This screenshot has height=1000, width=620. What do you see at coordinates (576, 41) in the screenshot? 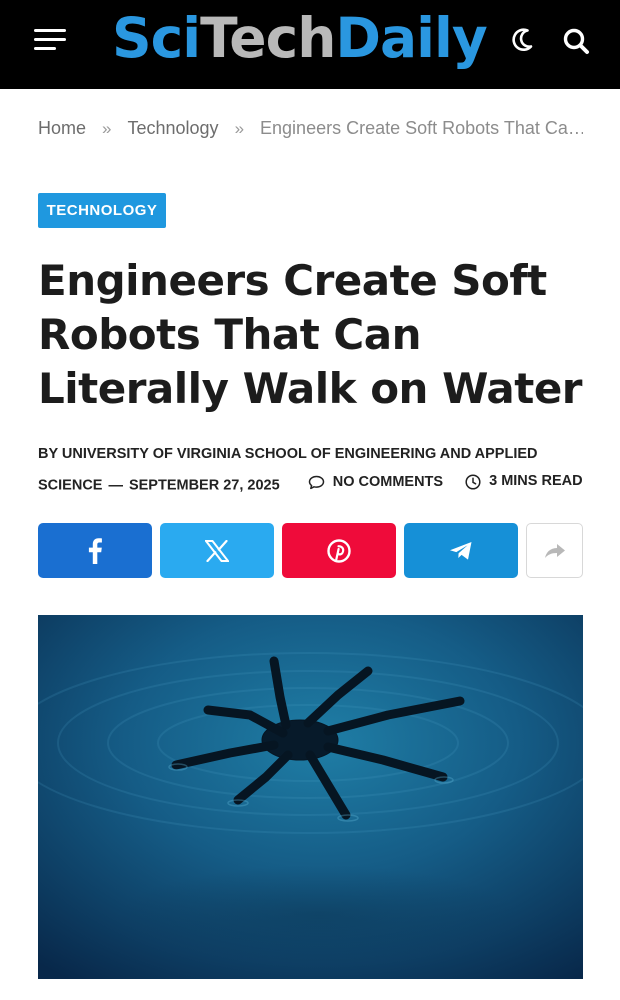
I see `search-icon` at bounding box center [576, 41].